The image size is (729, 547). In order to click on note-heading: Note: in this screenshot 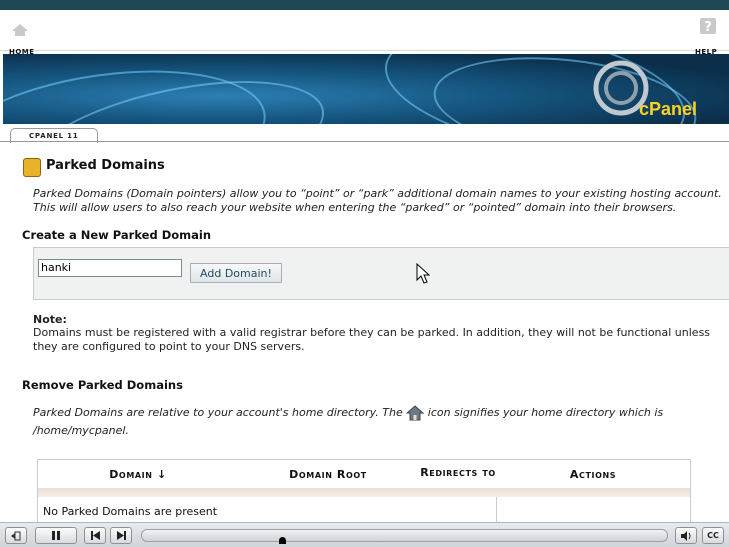, I will do `click(50, 319)`.